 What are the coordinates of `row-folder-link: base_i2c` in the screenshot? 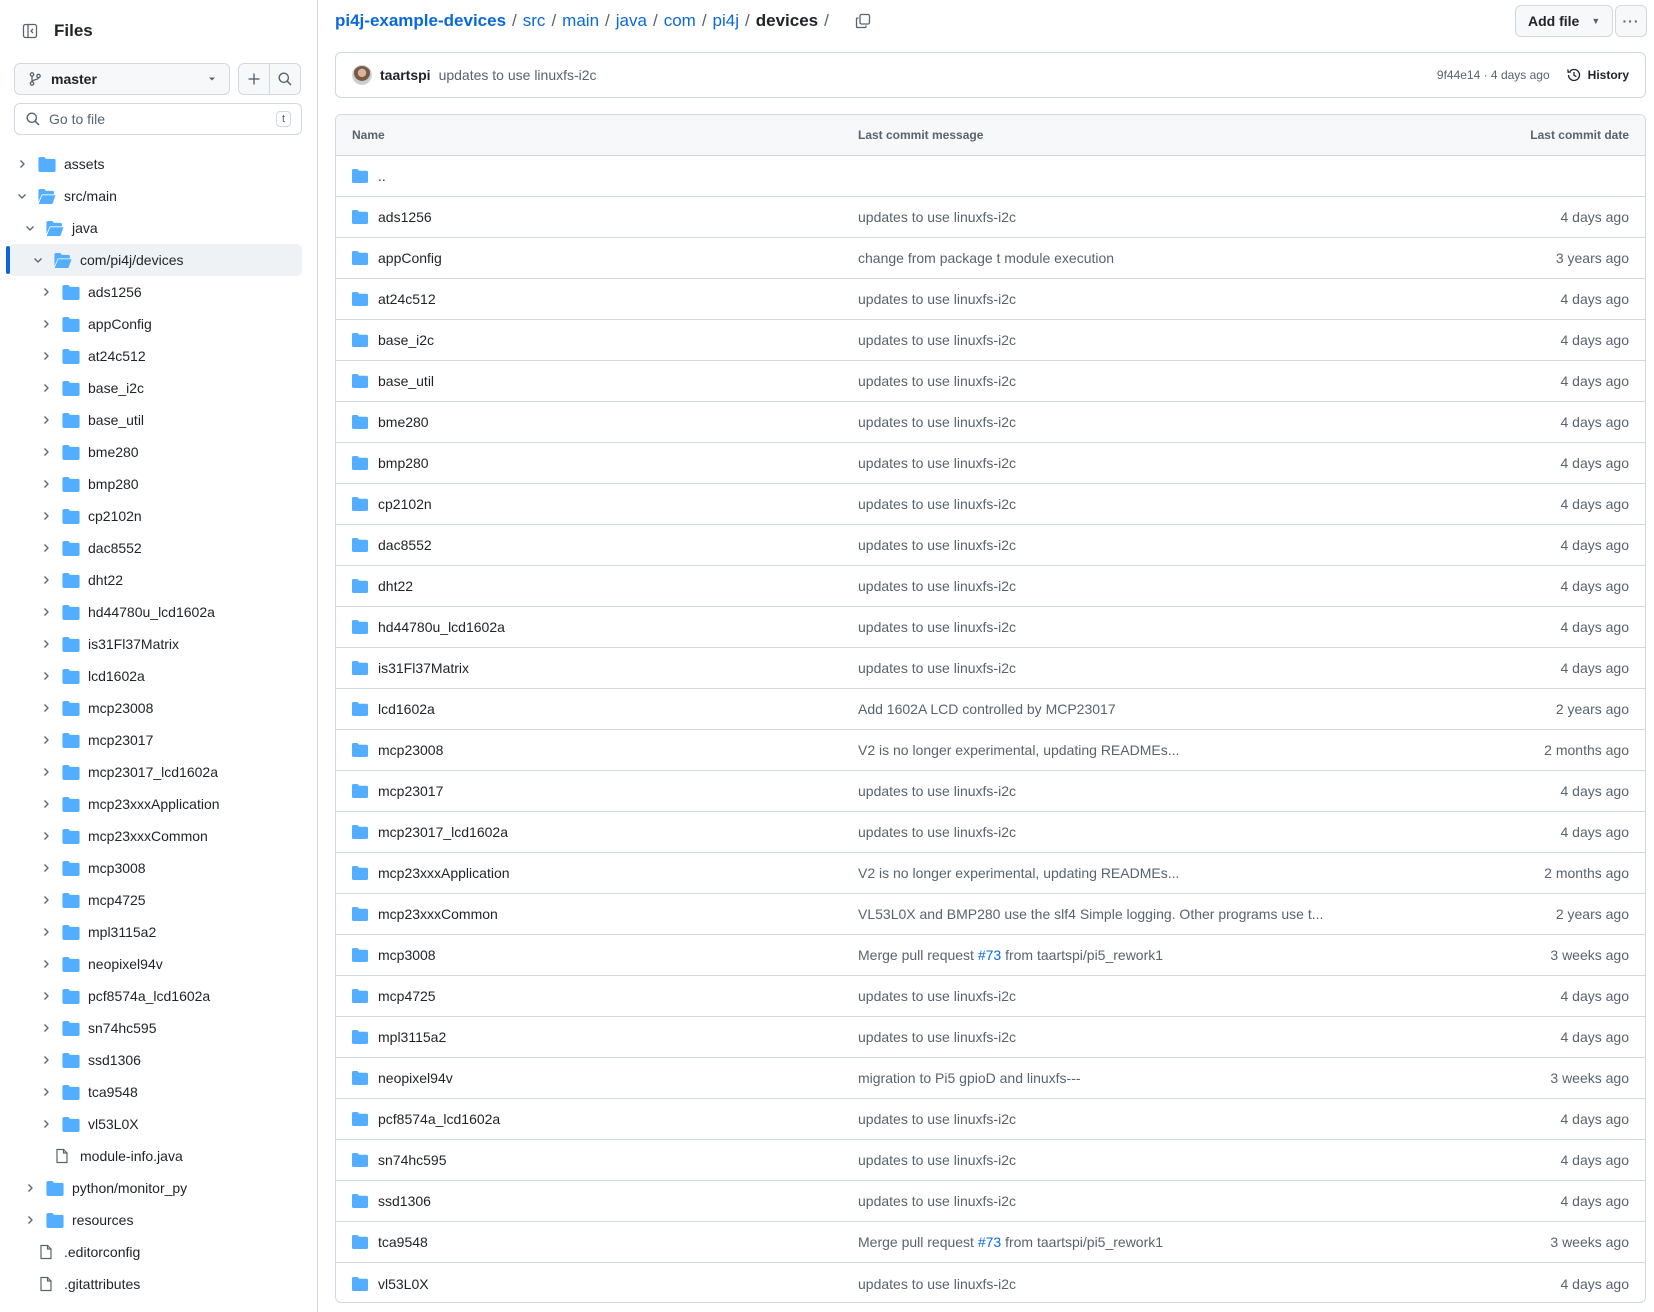 It's located at (406, 340).